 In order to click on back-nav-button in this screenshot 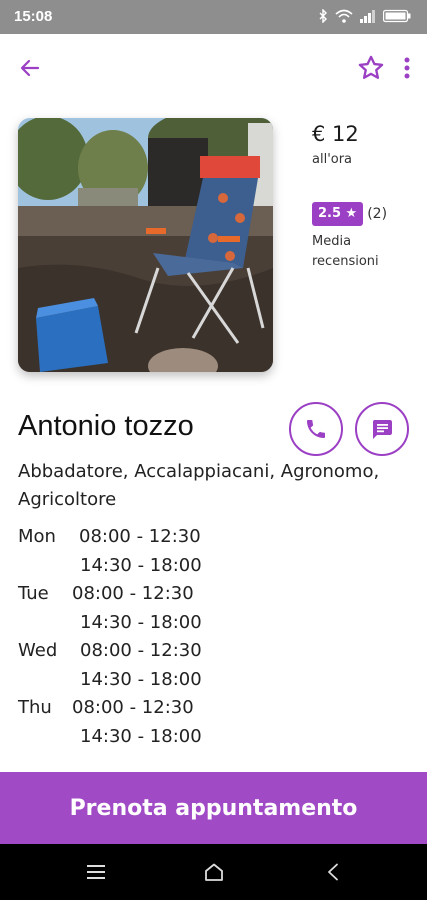, I will do `click(333, 872)`.